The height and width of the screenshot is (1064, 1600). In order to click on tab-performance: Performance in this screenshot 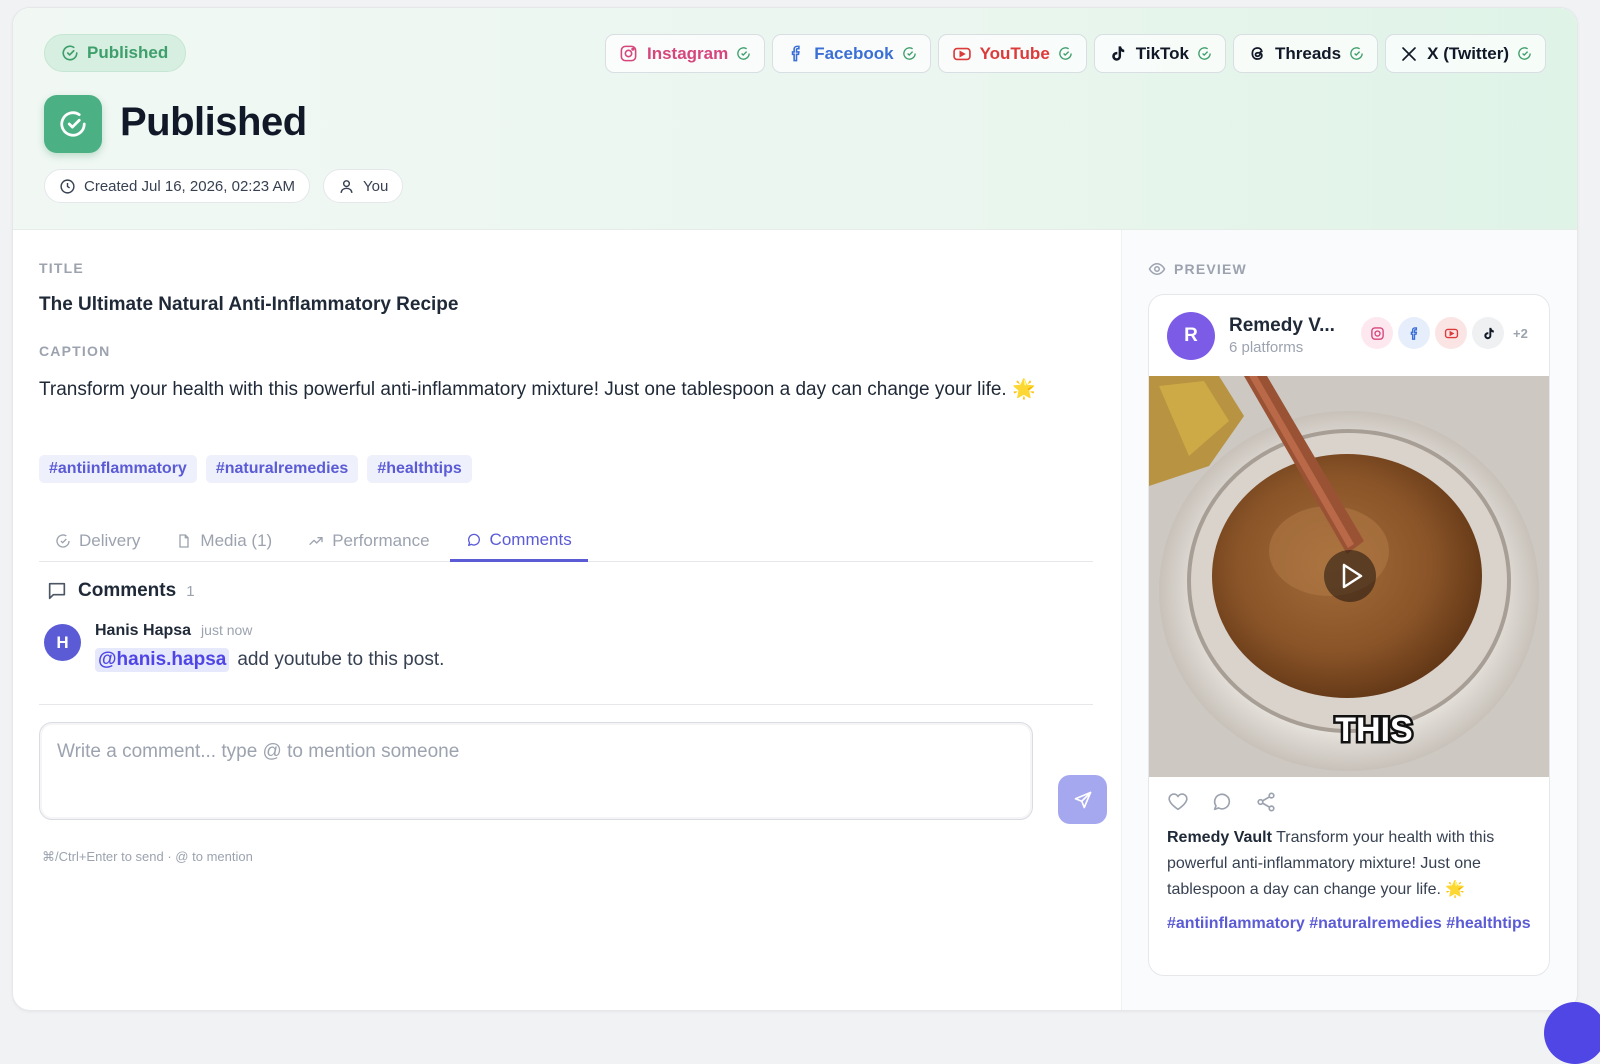, I will do `click(368, 541)`.